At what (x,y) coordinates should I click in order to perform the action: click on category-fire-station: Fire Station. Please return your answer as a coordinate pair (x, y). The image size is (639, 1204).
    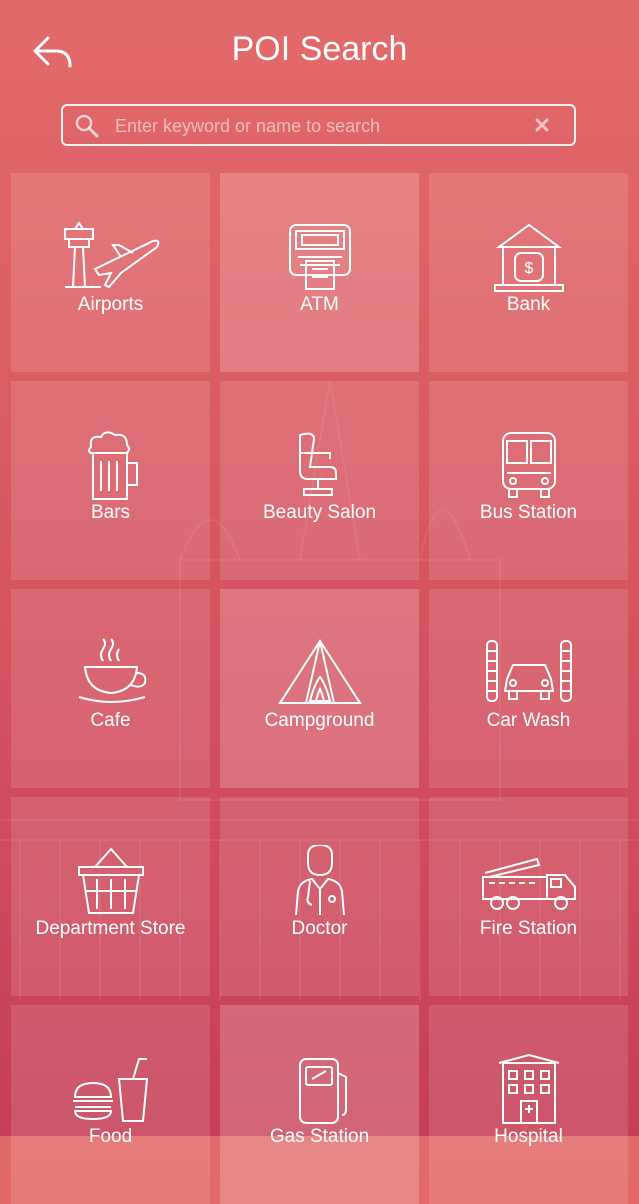
    Looking at the image, I should click on (528, 896).